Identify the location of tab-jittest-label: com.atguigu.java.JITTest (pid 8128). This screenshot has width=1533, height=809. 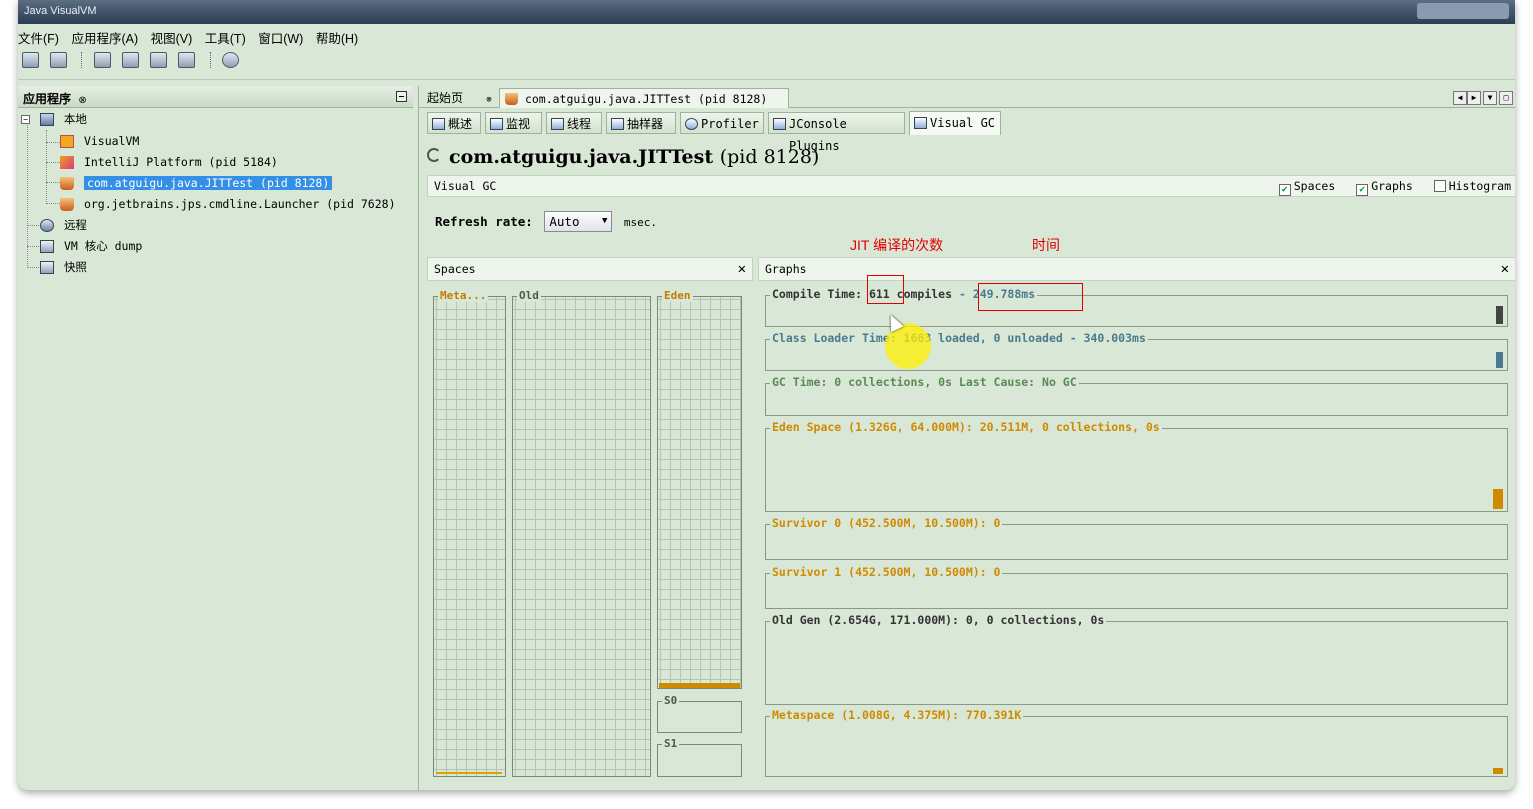
(646, 99).